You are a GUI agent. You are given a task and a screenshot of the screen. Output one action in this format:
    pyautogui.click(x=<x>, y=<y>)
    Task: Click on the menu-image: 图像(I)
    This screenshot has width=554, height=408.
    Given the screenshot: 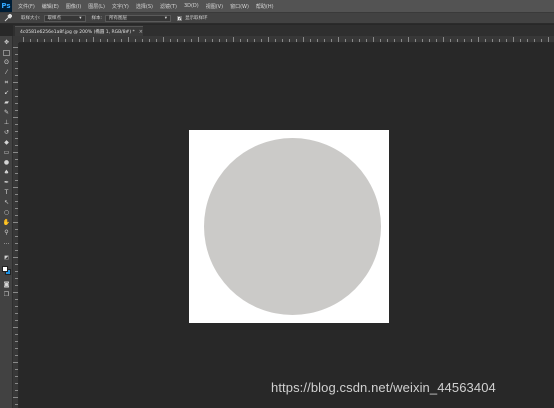 What is the action you would take?
    pyautogui.click(x=73, y=6)
    